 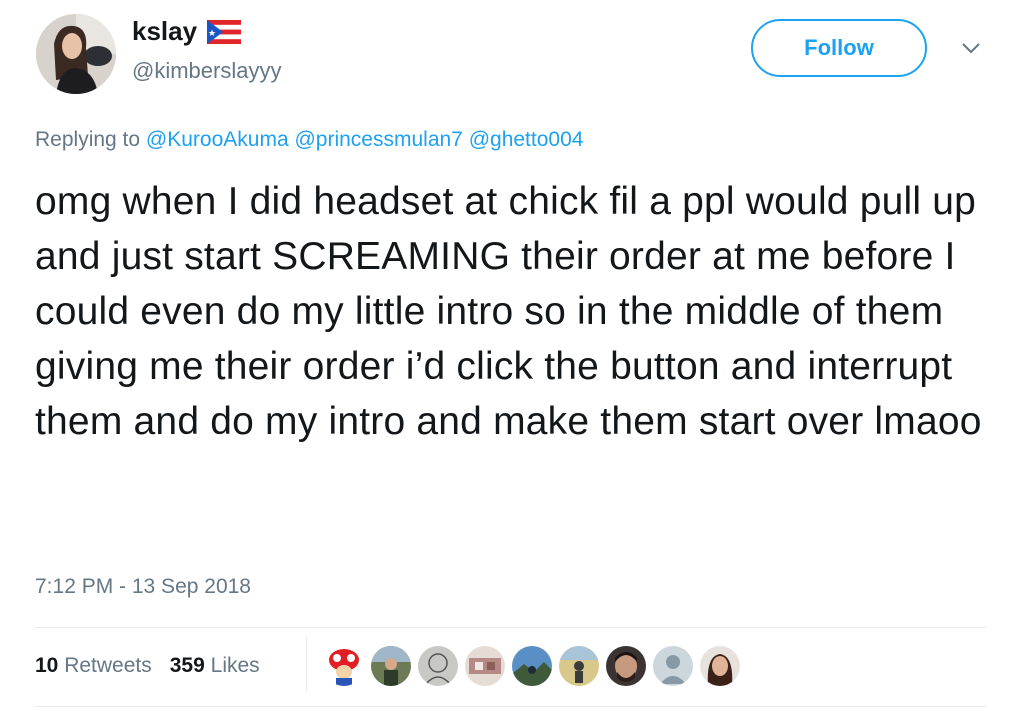 I want to click on landscape-avatar-icon, so click(x=532, y=666).